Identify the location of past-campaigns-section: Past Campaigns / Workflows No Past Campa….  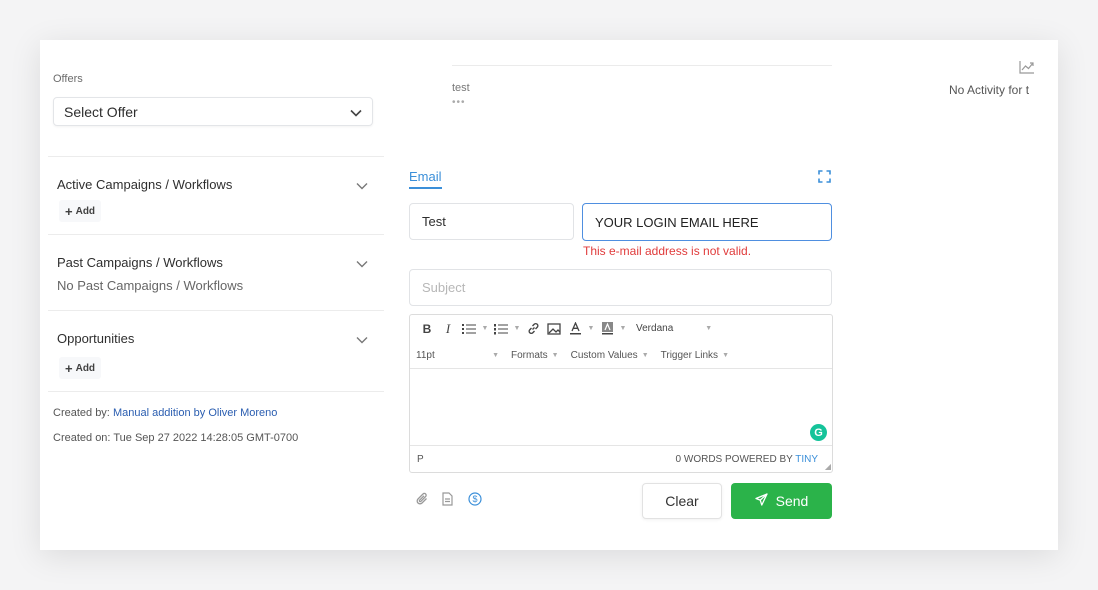
(216, 272).